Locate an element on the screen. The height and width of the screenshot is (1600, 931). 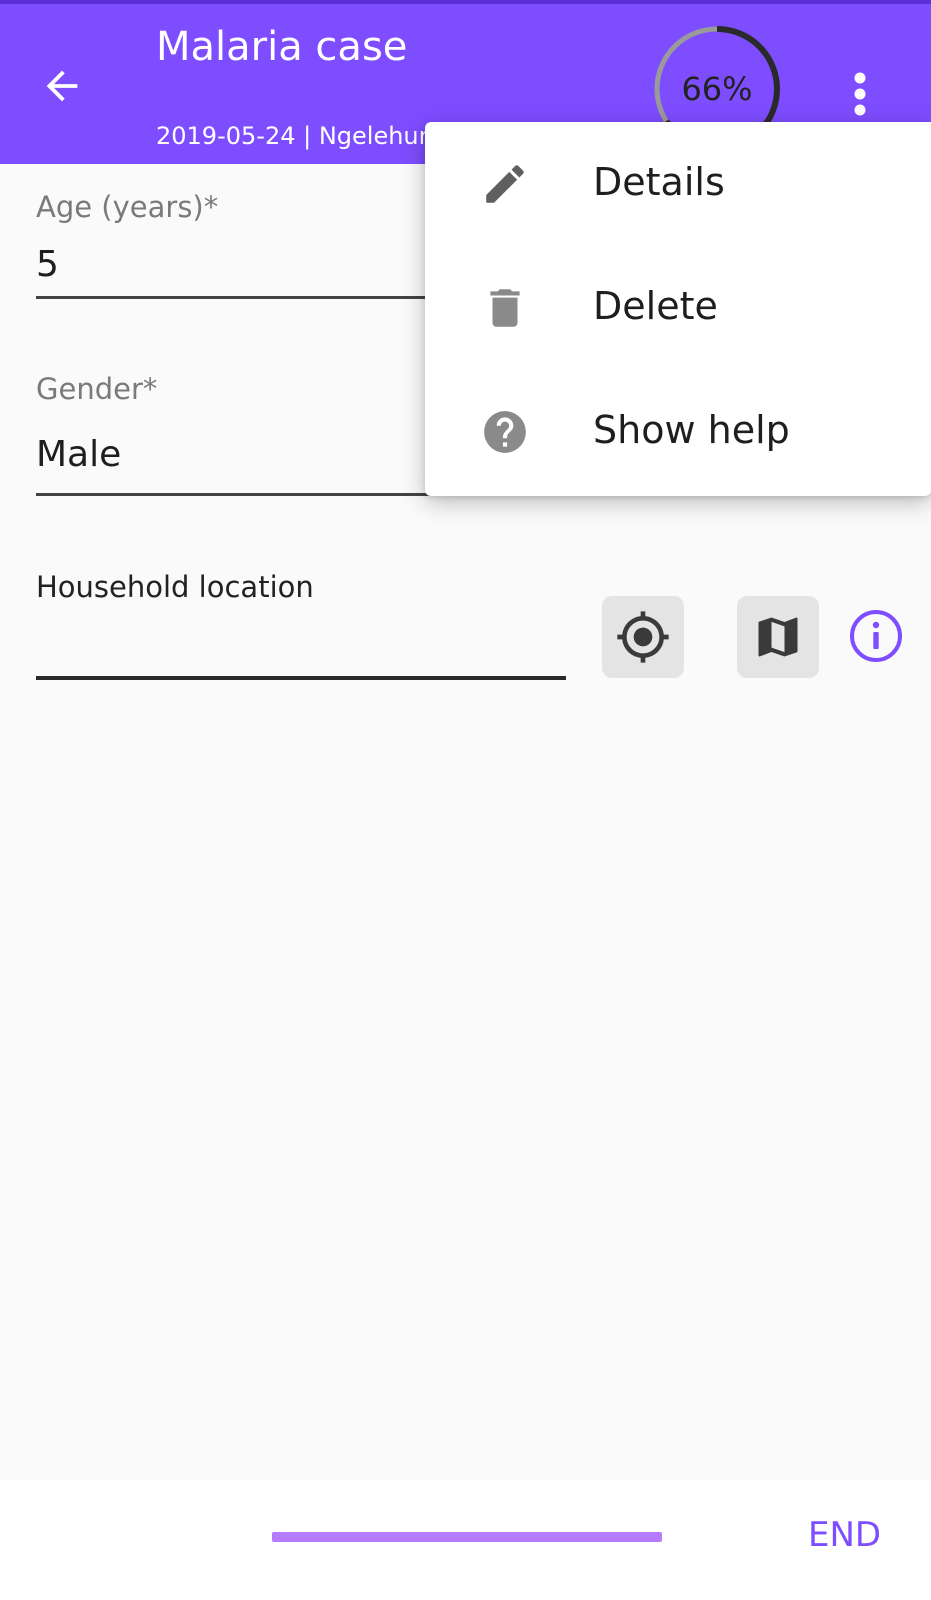
age-label: Age (years)* is located at coordinates (127, 207).